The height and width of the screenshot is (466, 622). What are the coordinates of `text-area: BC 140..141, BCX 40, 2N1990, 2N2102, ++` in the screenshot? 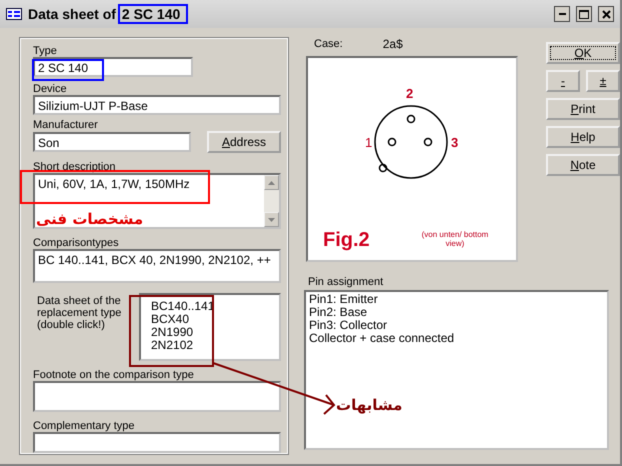 It's located at (157, 266).